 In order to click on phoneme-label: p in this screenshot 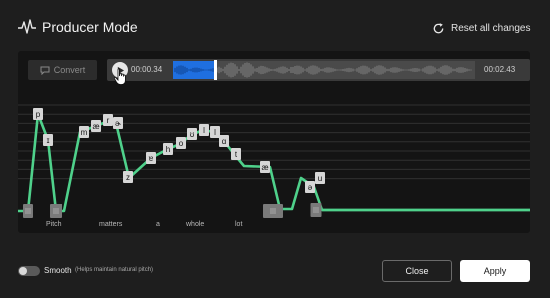, I will do `click(38, 114)`.